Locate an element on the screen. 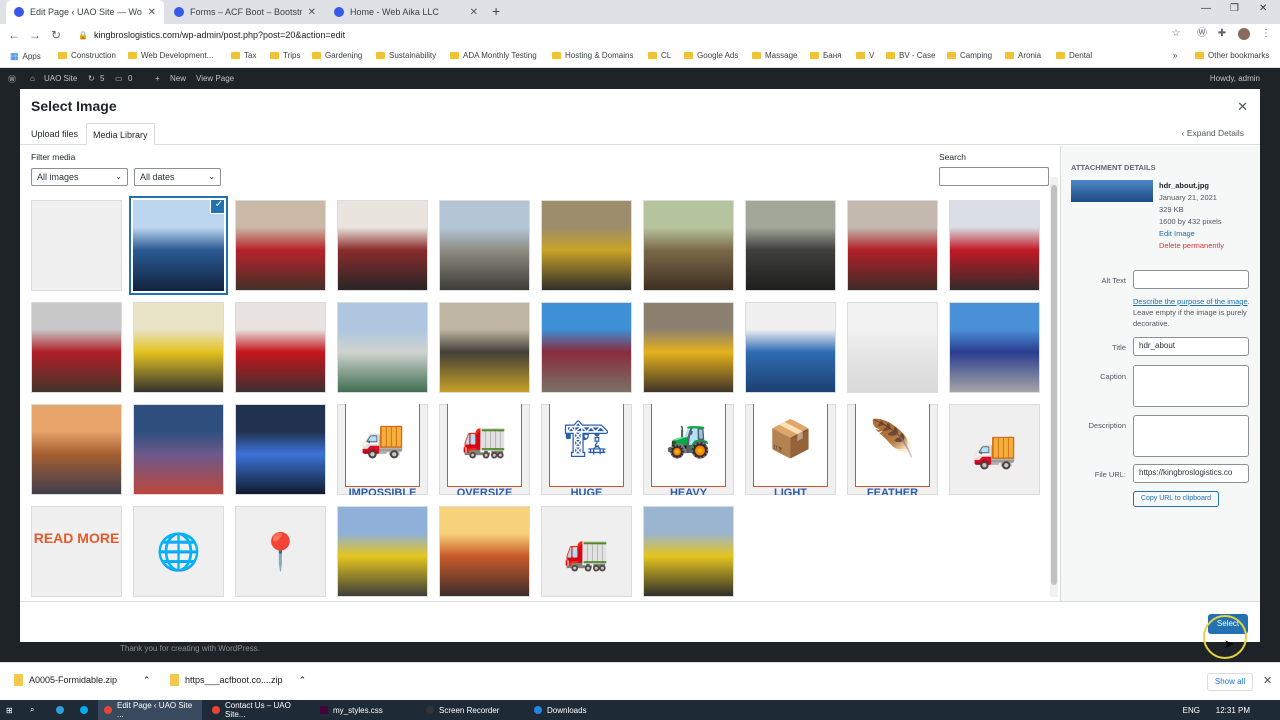 The image size is (1280, 720). bookmark-folder: Dental is located at coordinates (1074, 55).